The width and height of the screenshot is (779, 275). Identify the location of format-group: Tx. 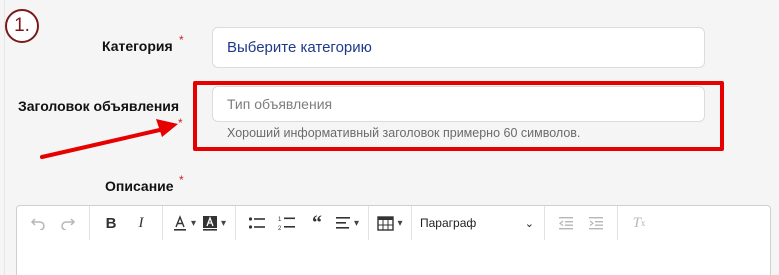
(639, 223).